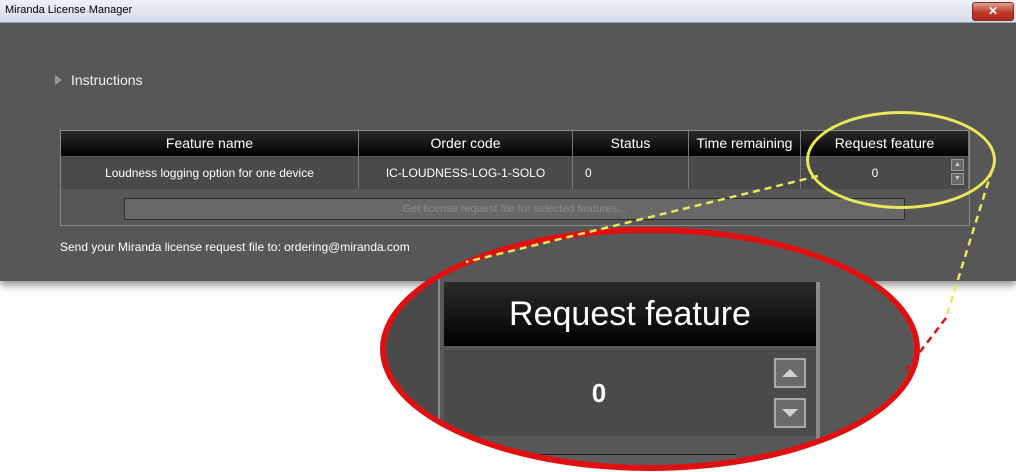 The height and width of the screenshot is (472, 1016). Describe the element at coordinates (642, 219) in the screenshot. I see `yellow-connector-left` at that location.